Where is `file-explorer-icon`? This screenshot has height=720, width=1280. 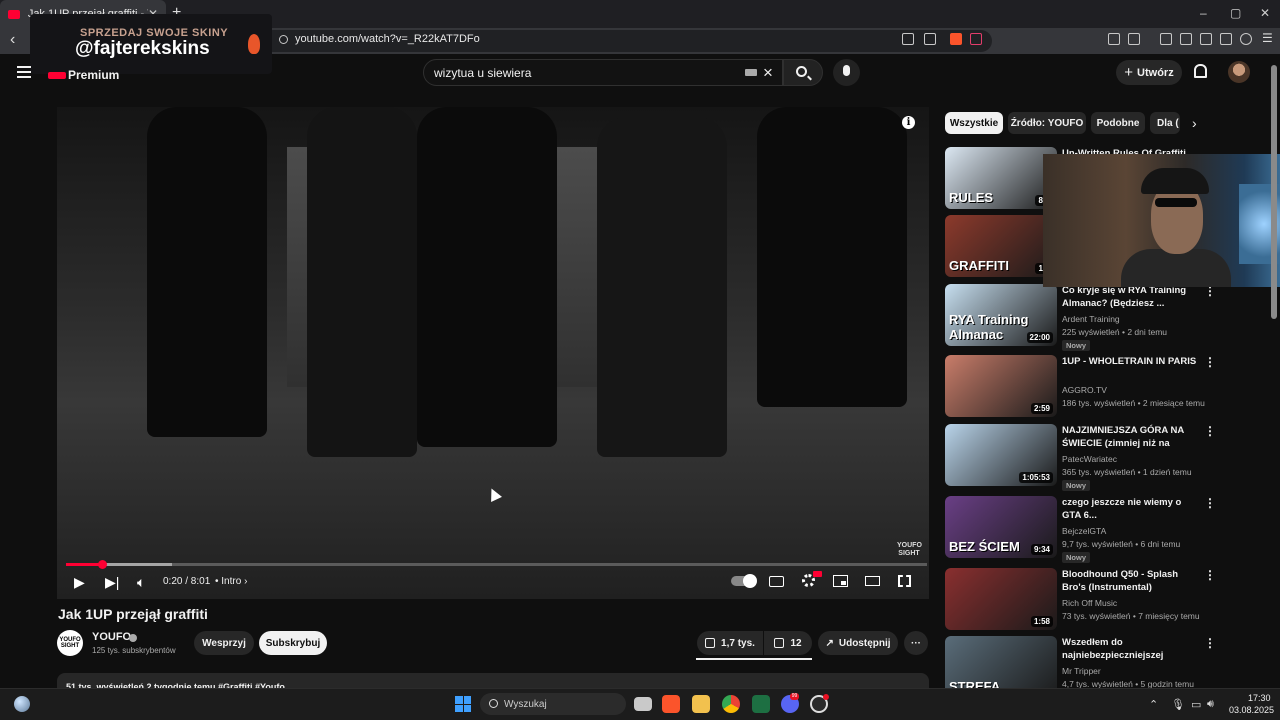 file-explorer-icon is located at coordinates (701, 704).